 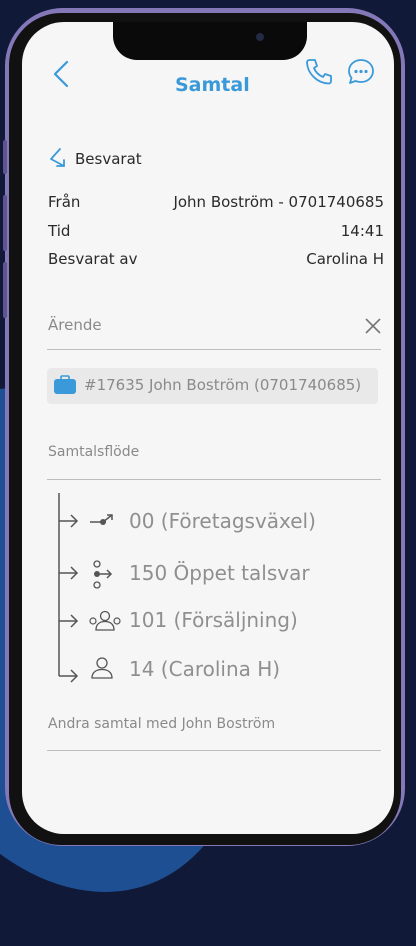 What do you see at coordinates (161, 724) in the screenshot?
I see `other-calls-heading: Andra samtal med John Boström` at bounding box center [161, 724].